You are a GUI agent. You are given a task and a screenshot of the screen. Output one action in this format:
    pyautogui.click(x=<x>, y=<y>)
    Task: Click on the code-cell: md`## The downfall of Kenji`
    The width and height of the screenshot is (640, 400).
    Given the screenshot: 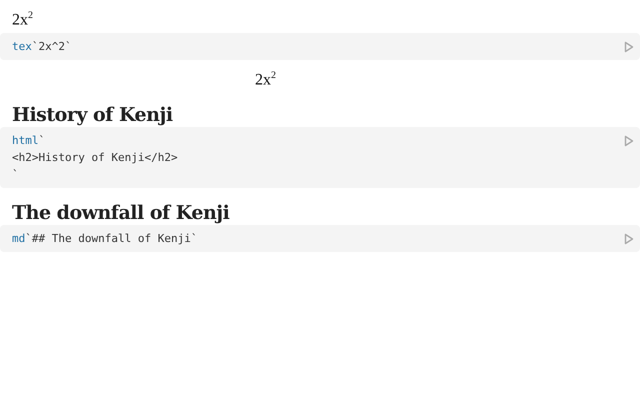 What is the action you would take?
    pyautogui.click(x=320, y=238)
    